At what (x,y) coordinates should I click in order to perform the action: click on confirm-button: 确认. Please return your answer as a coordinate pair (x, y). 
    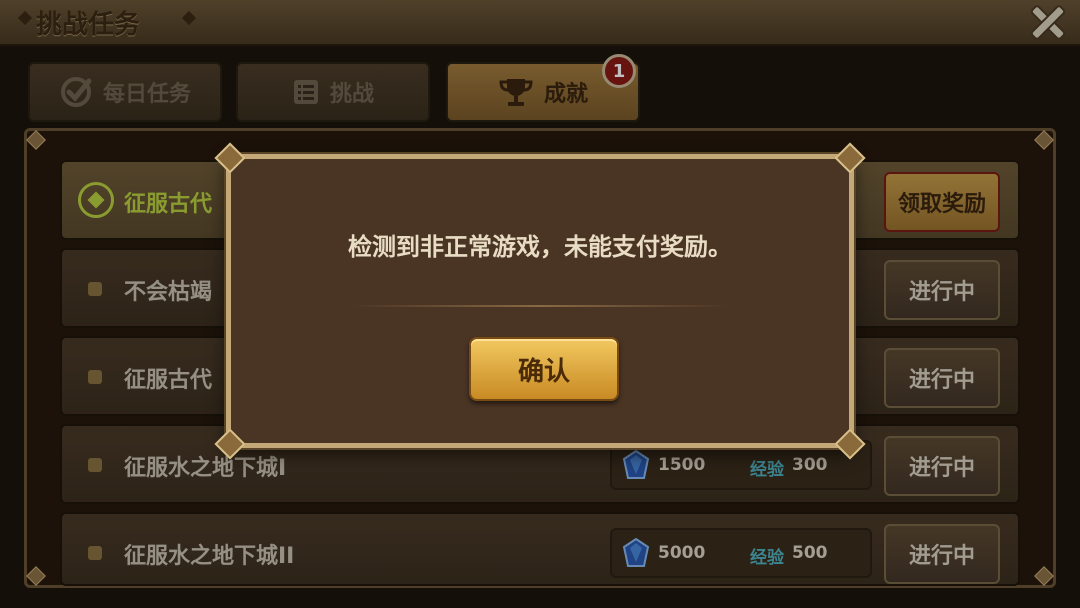
    Looking at the image, I should click on (544, 369).